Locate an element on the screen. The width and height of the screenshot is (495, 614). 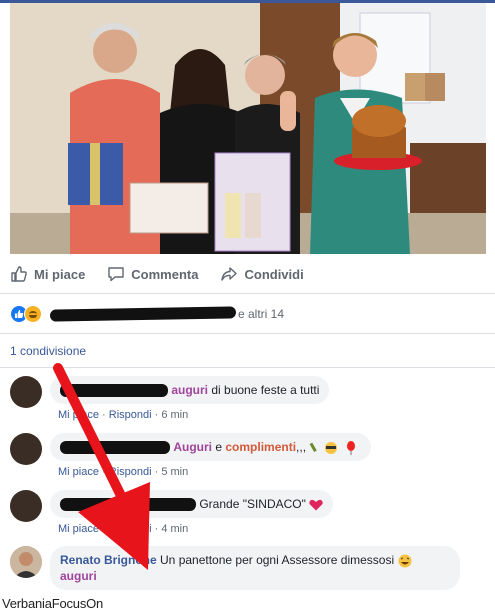
comment-author: Renato Brignone is located at coordinates (108, 560).